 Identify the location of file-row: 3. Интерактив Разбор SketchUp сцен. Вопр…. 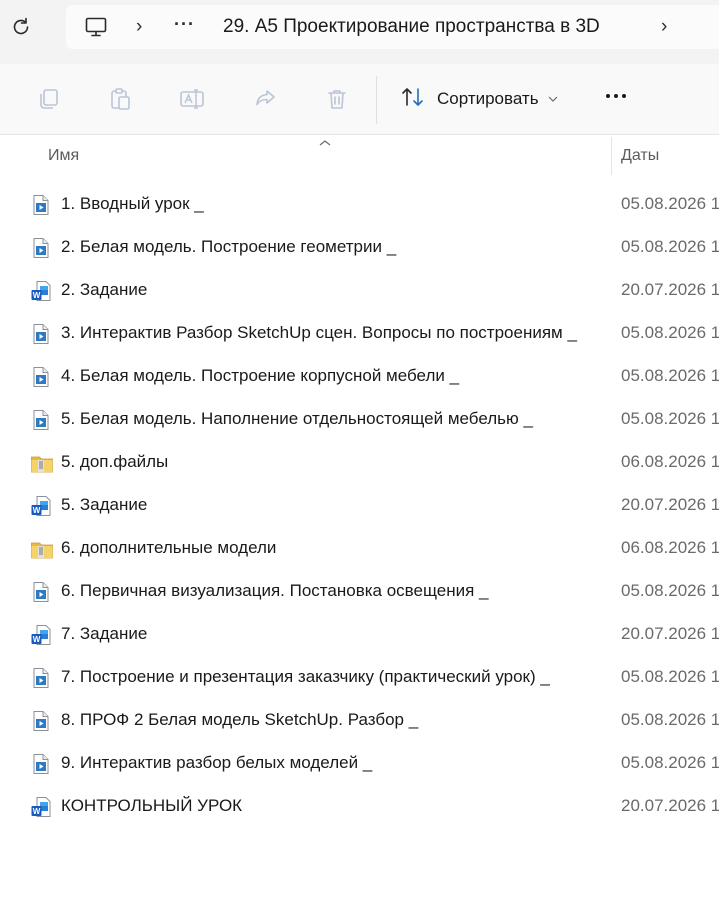
(359, 333).